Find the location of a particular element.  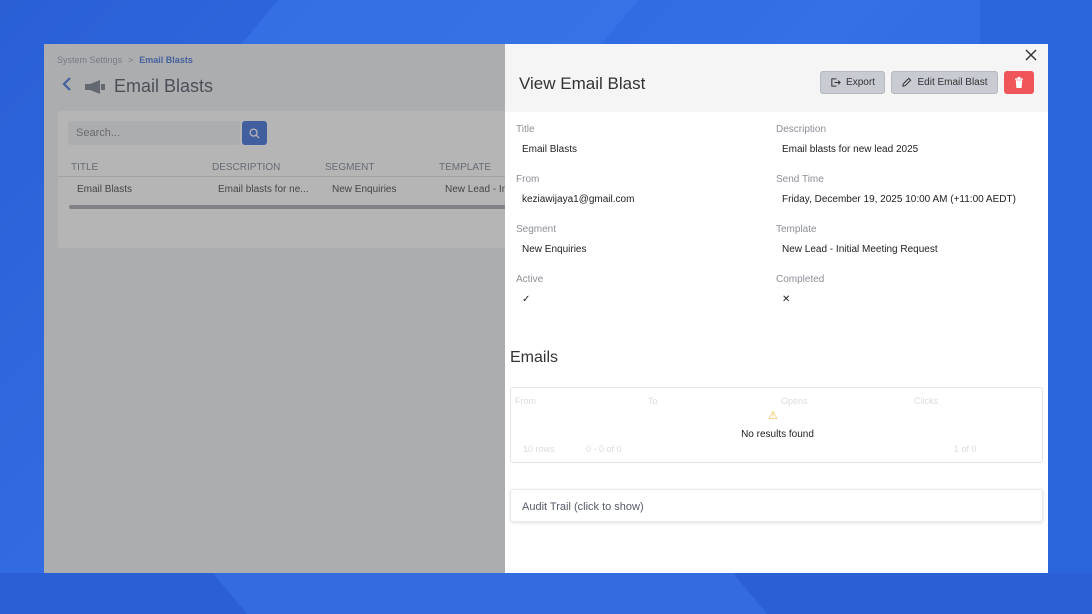

field-label: Title is located at coordinates (525, 129).